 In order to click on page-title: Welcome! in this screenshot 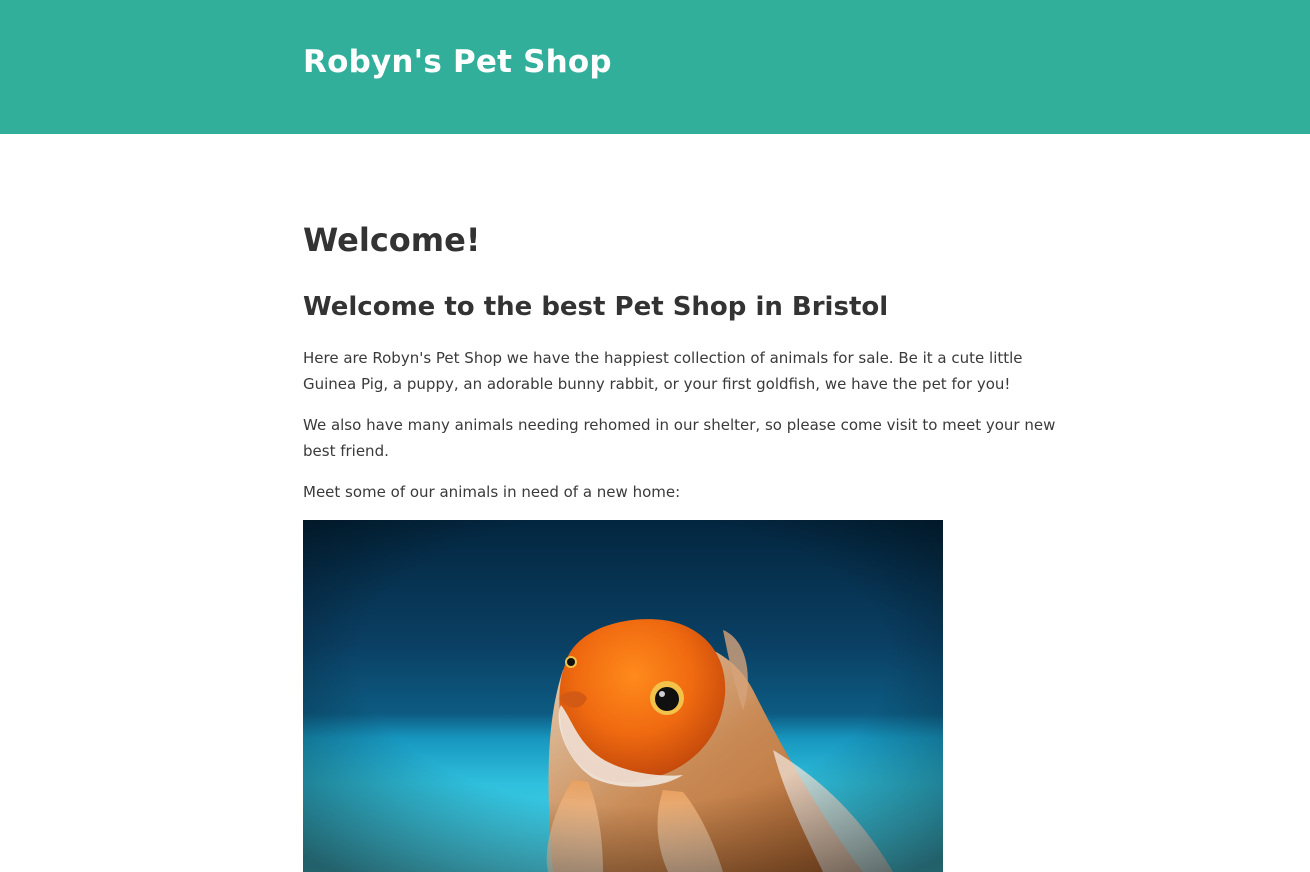, I will do `click(392, 240)`.